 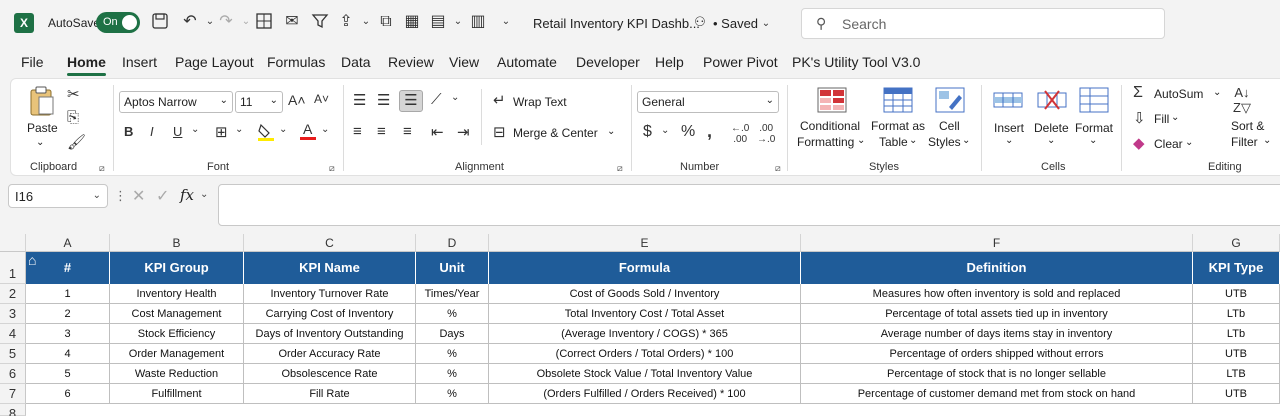 I want to click on column-header: B, so click(x=177, y=243).